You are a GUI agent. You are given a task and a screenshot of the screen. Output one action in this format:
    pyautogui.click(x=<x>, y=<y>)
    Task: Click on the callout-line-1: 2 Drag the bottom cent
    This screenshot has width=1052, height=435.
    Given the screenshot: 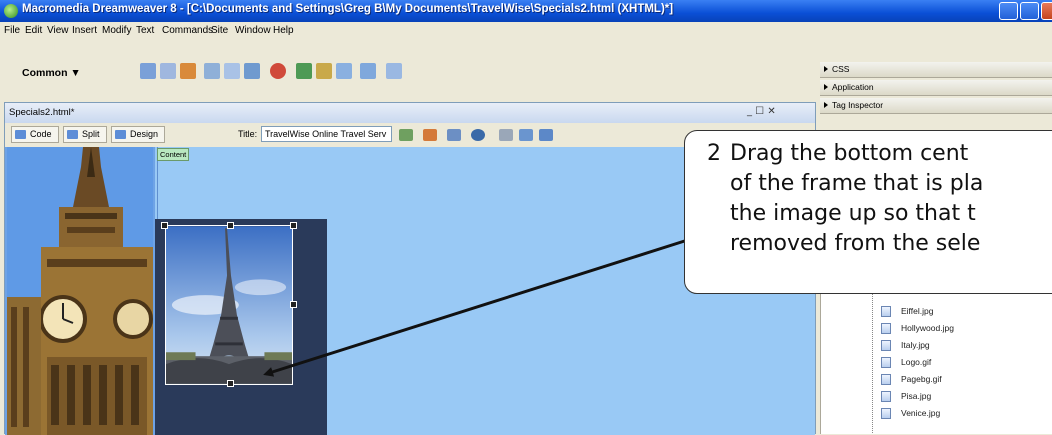 What is the action you would take?
    pyautogui.click(x=845, y=154)
    